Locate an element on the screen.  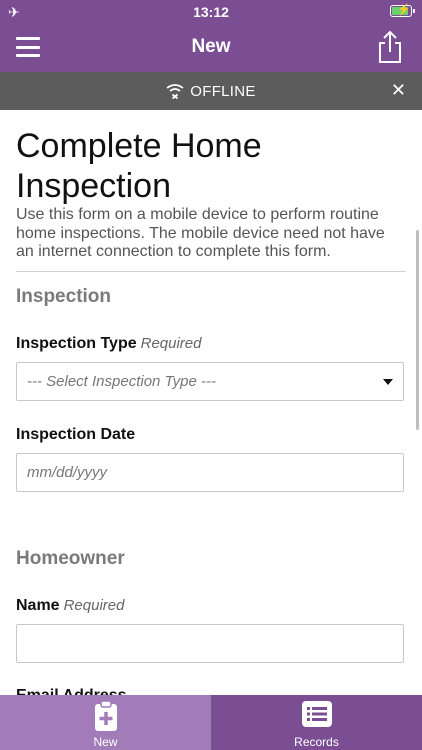
tab-new-label: New is located at coordinates (105, 742).